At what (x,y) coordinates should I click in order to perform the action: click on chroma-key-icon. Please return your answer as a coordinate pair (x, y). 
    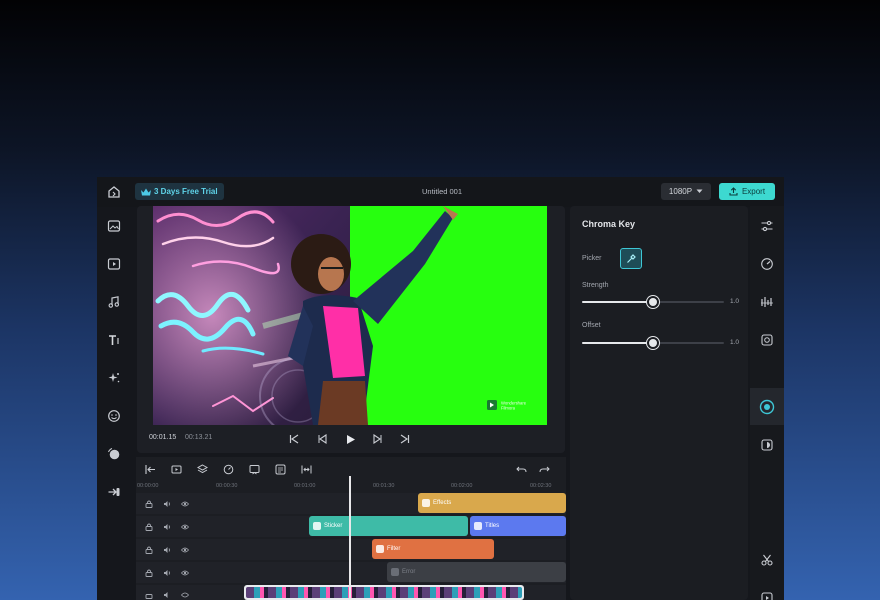
    Looking at the image, I should click on (767, 407).